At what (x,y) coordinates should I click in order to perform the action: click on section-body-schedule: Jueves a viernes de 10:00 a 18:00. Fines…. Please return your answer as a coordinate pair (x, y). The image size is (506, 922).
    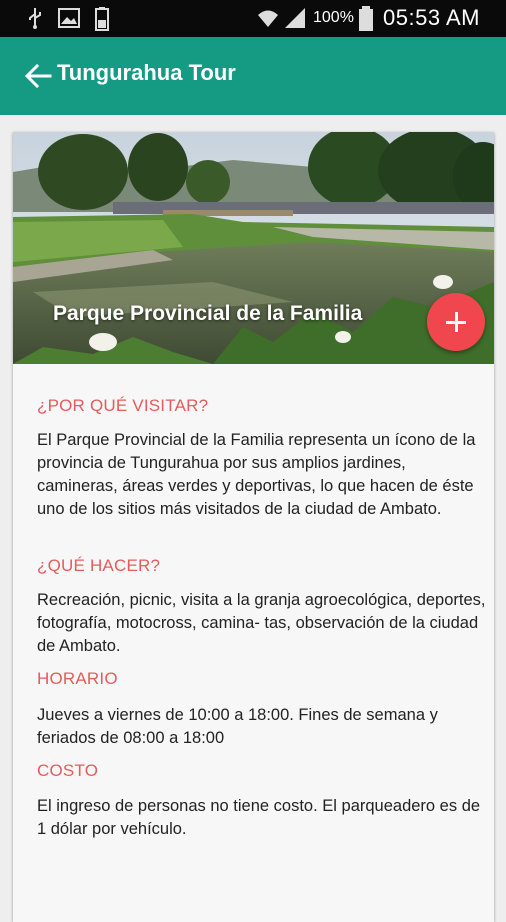
    Looking at the image, I should click on (237, 726).